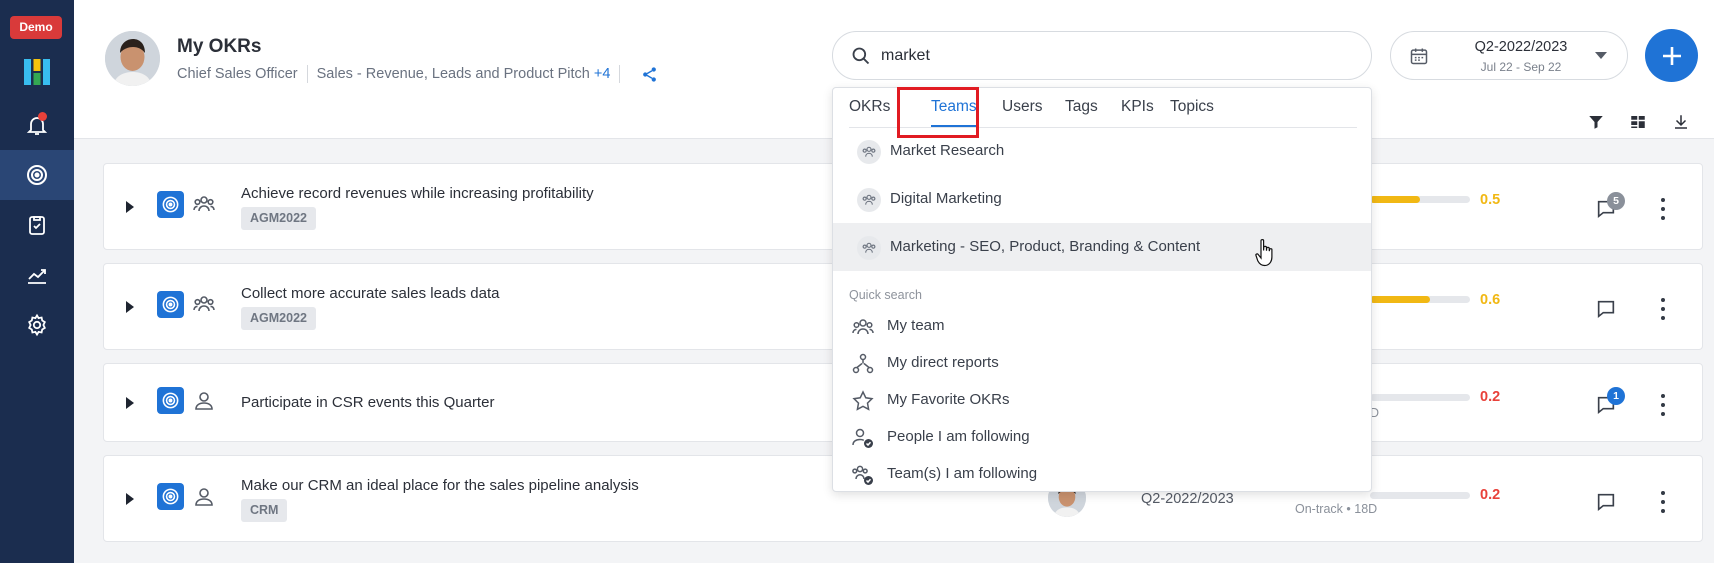  I want to click on clipboard-icon, so click(37, 225).